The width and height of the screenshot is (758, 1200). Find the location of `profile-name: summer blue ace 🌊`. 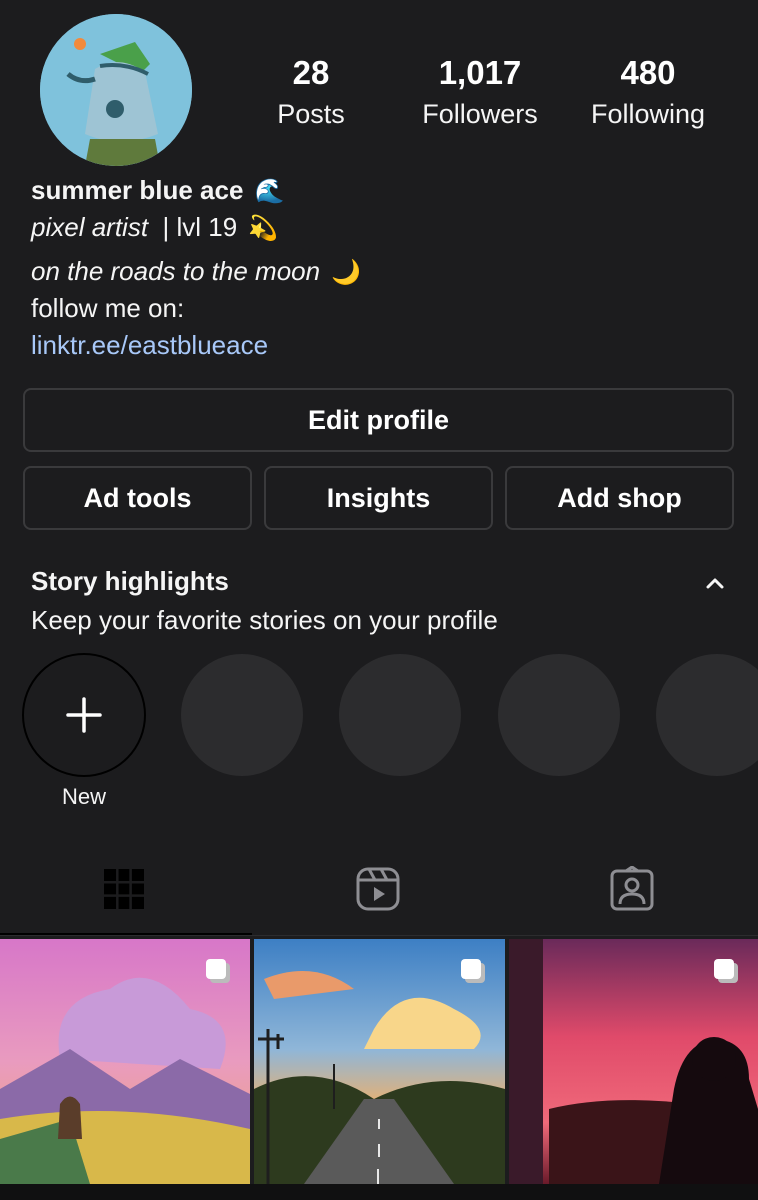

profile-name: summer blue ace 🌊 is located at coordinates (158, 190).